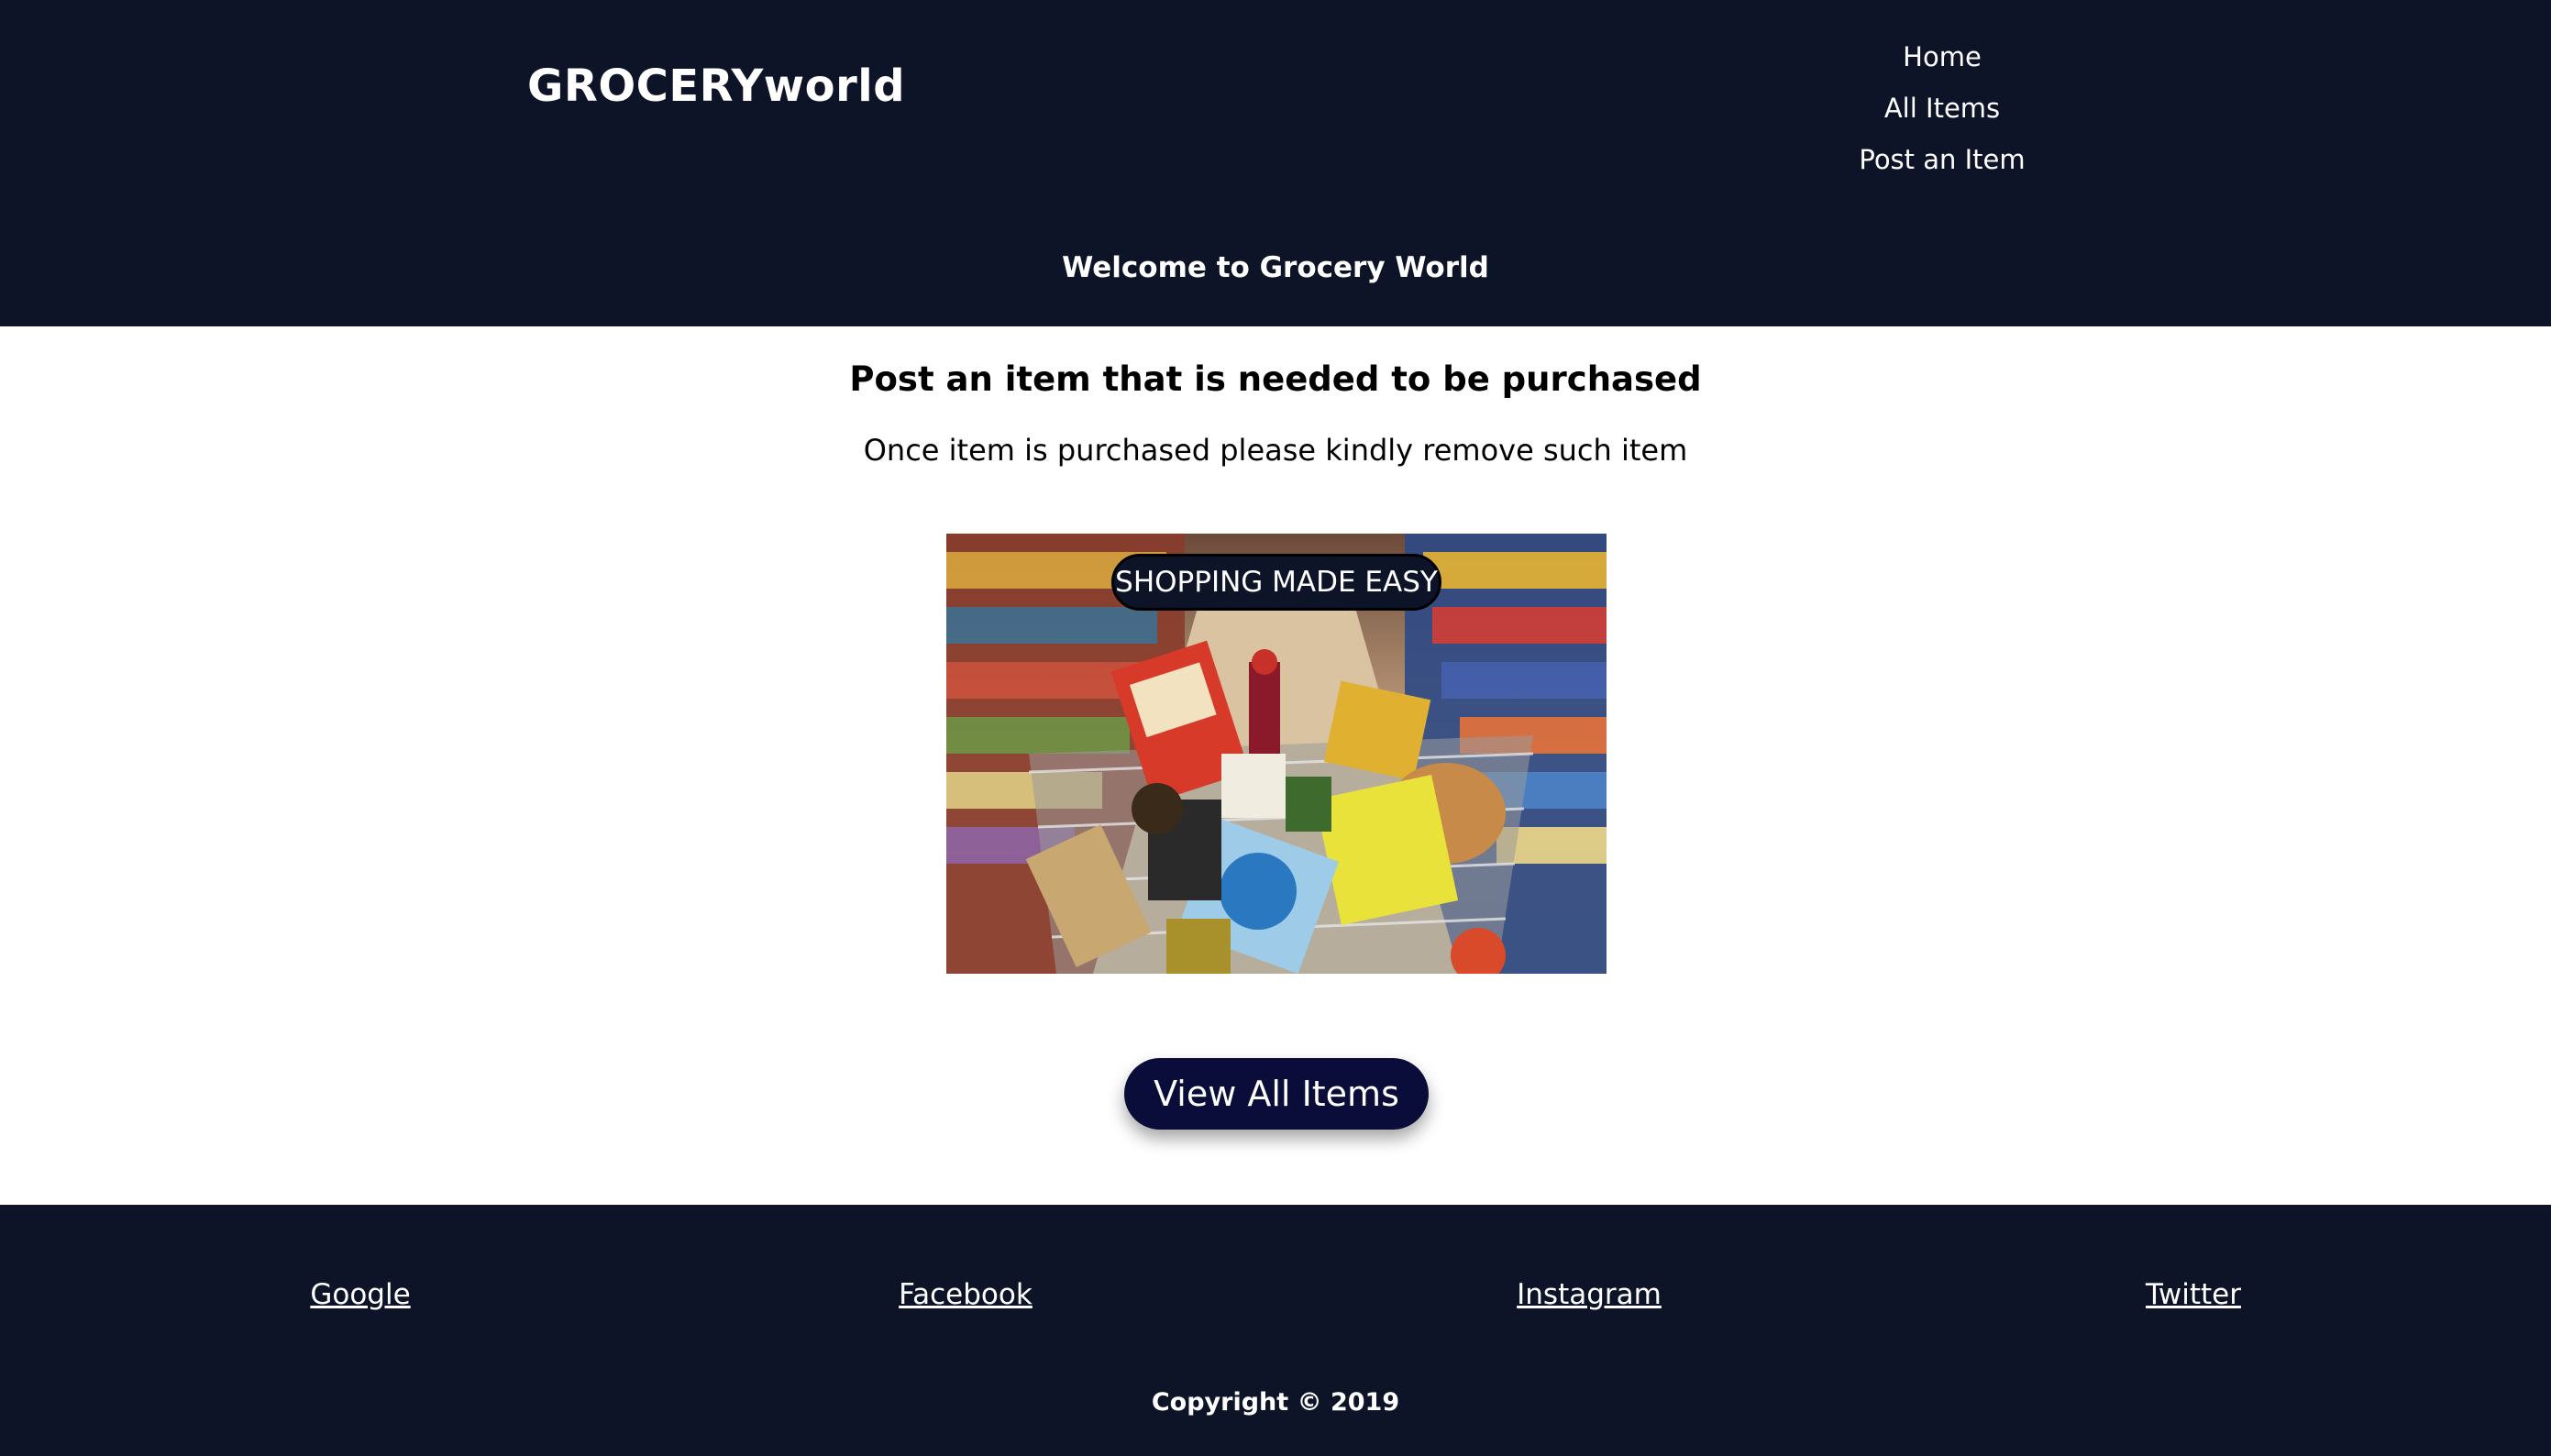 This screenshot has height=1456, width=2551. I want to click on hero-image: SHOPPING MADE EASY, so click(1276, 754).